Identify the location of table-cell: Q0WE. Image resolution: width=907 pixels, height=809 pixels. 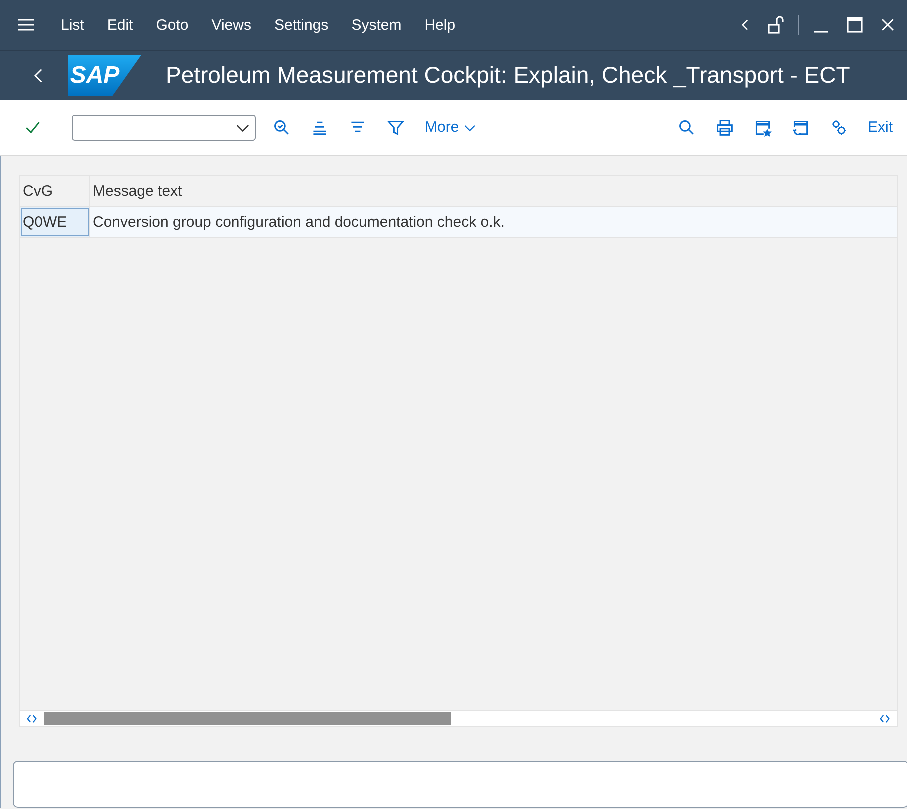
(55, 222).